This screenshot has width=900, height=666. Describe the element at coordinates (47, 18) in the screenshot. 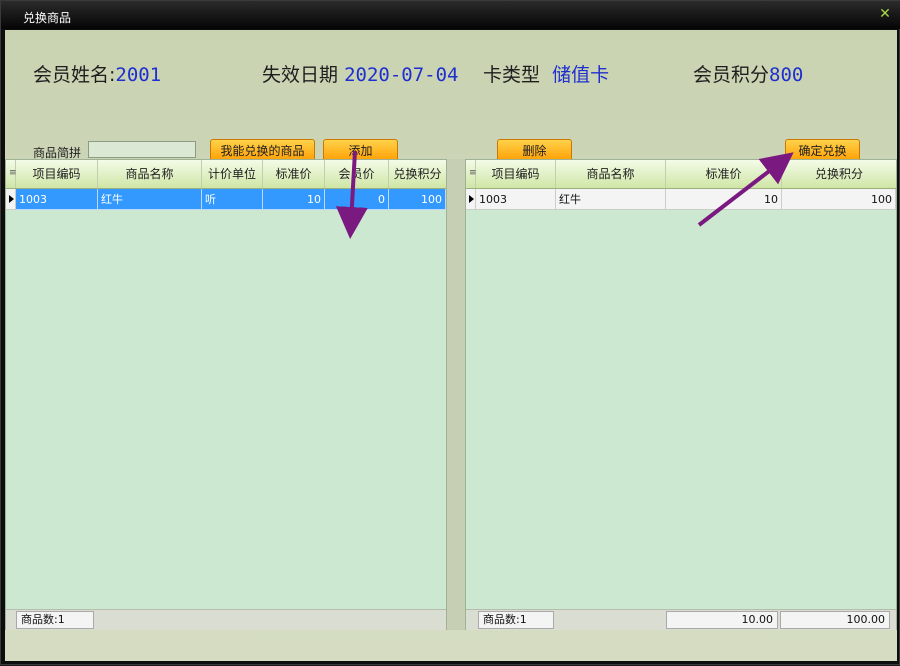

I see `window-title: 兑换商品` at that location.